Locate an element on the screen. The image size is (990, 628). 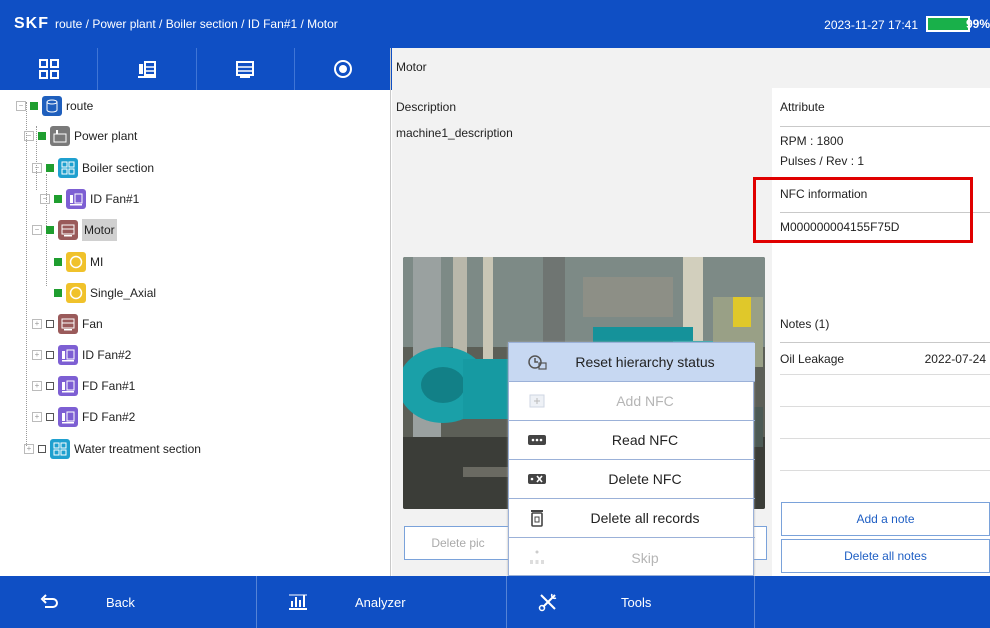
tree-node-single-axial: Single_Axial is located at coordinates (105, 293).